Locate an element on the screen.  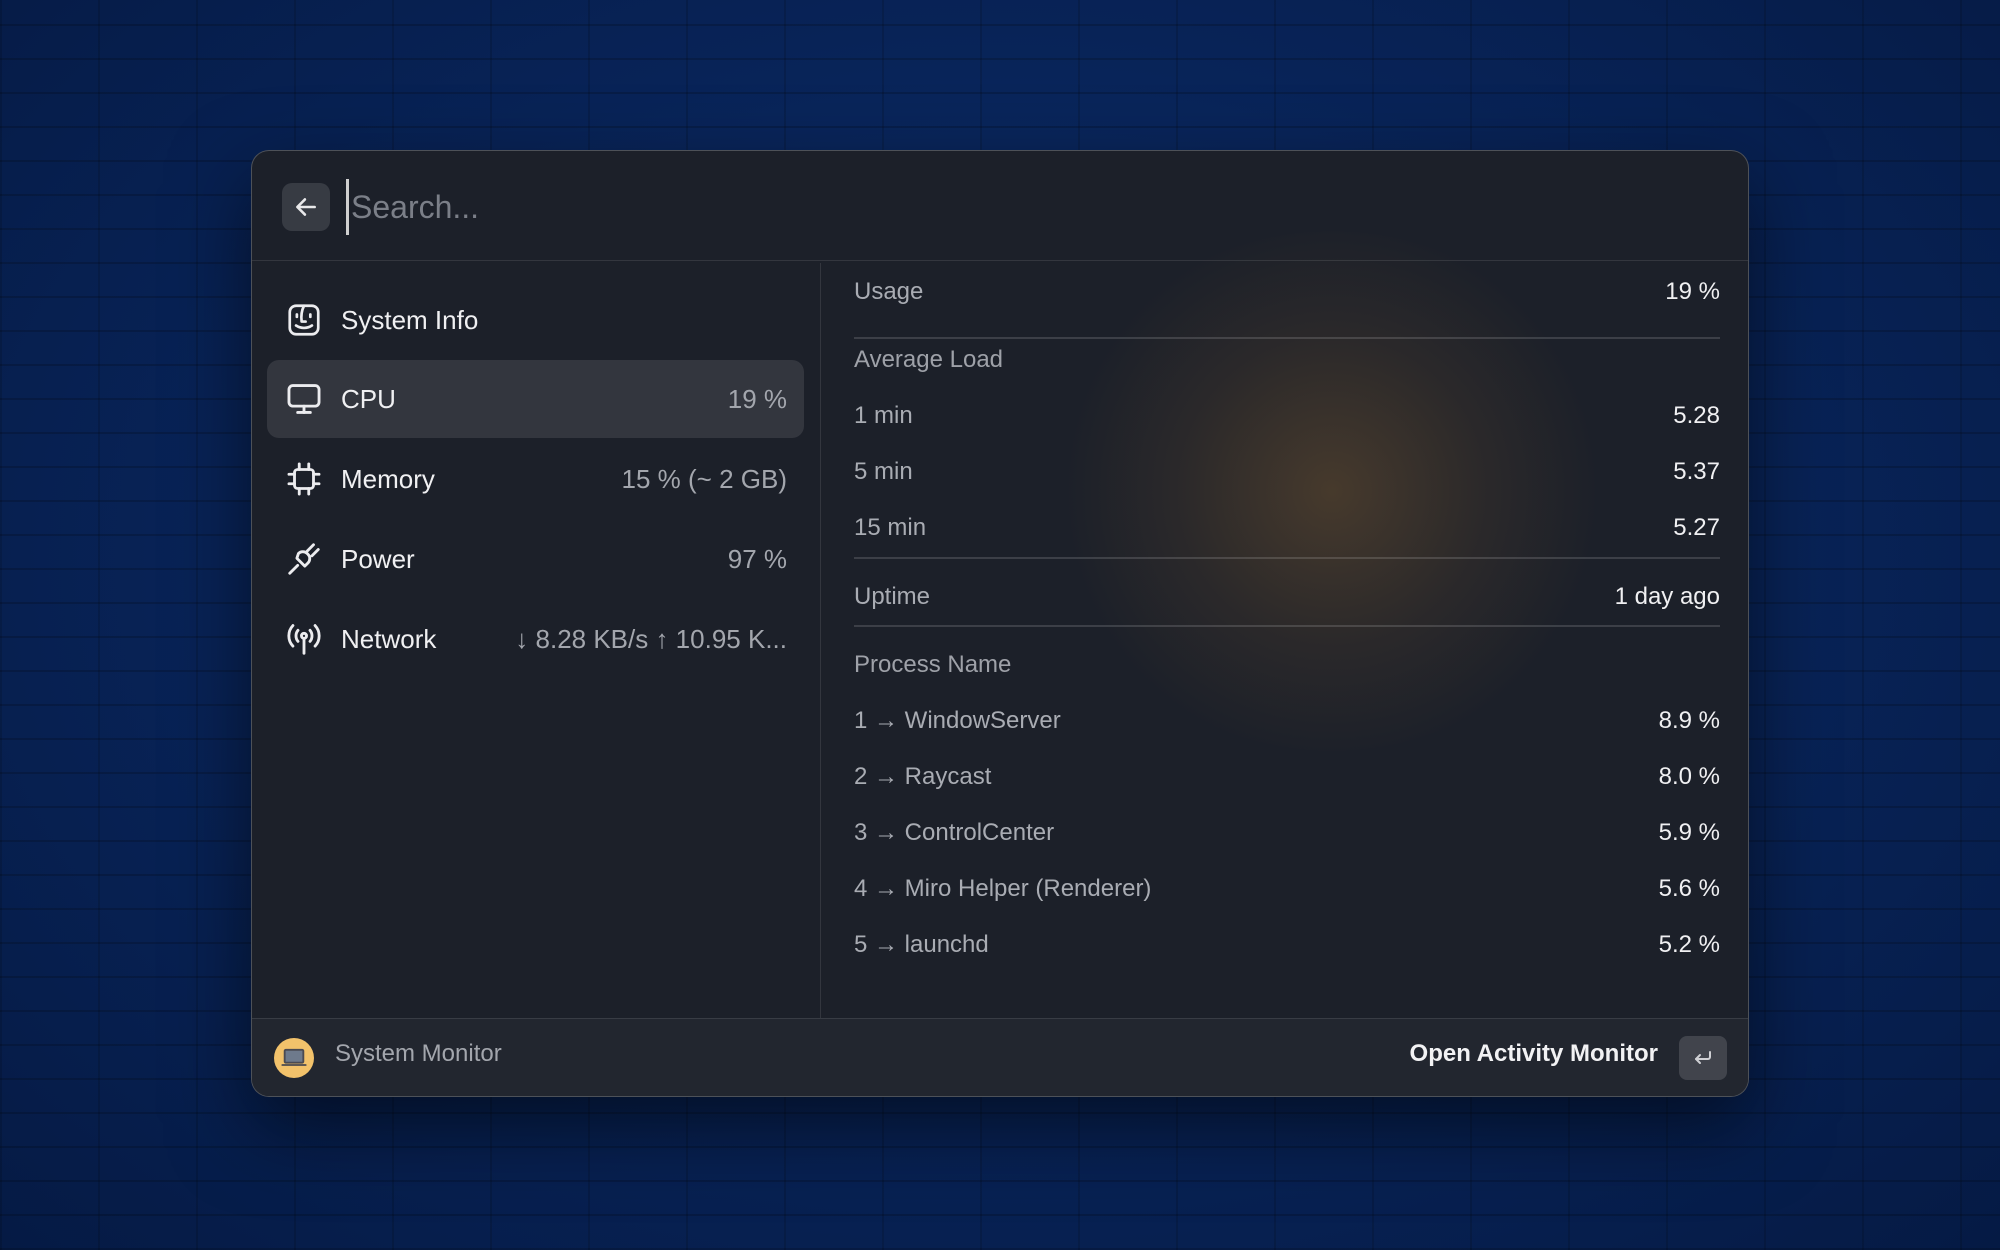
process-row: 4 → Miro Helper (Renderer) 5.6 % is located at coordinates (1287, 889).